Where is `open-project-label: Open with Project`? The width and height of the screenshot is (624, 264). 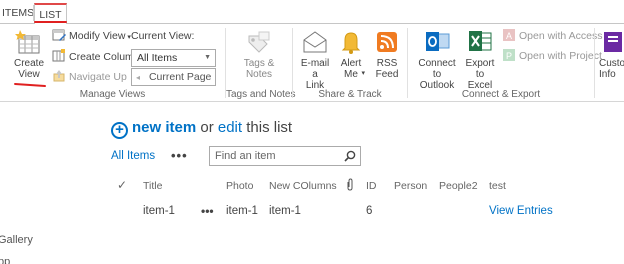
open-project-label: Open with Project is located at coordinates (560, 56).